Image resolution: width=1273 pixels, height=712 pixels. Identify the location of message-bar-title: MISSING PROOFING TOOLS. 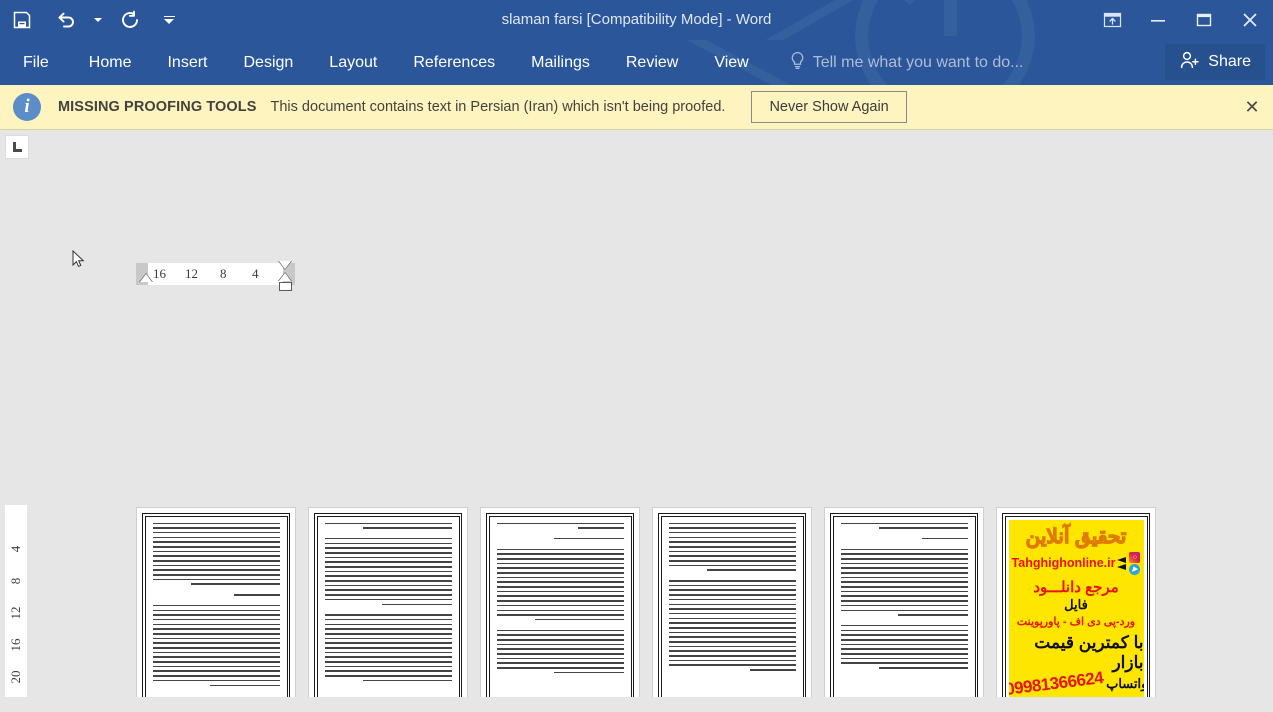
(157, 107).